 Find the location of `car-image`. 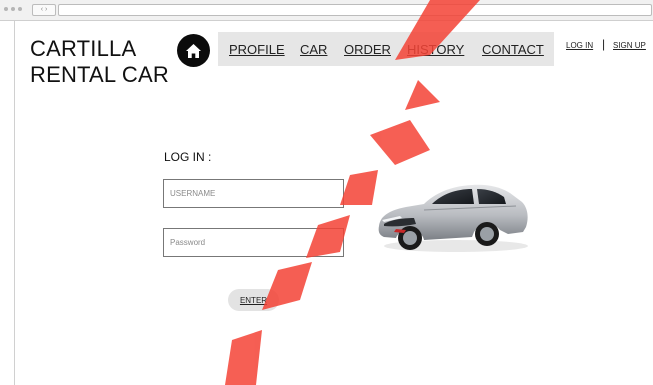

car-image is located at coordinates (453, 218).